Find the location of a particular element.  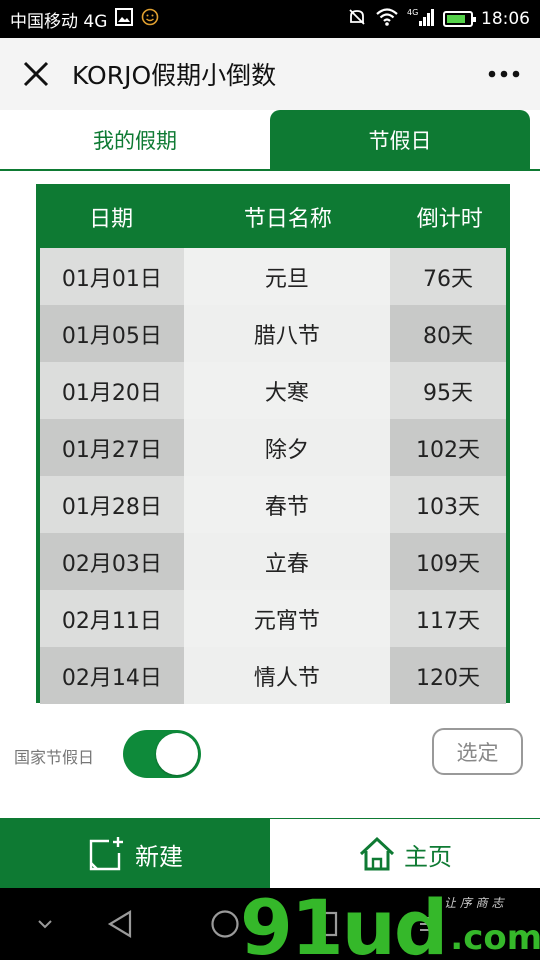

page-title: KORJO假期小倒数 is located at coordinates (174, 75).